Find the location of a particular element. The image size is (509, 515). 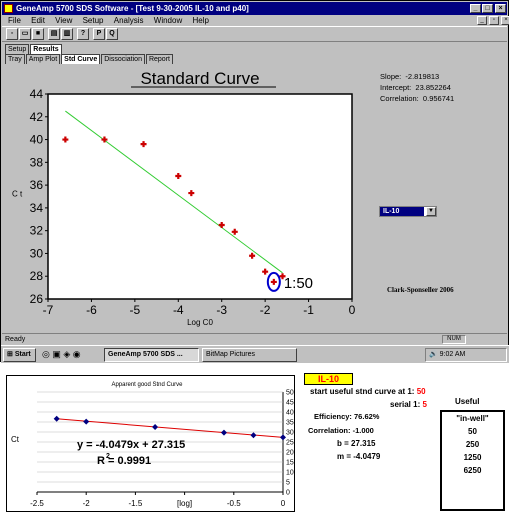

y-tick-label: 10 is located at coordinates (290, 473).